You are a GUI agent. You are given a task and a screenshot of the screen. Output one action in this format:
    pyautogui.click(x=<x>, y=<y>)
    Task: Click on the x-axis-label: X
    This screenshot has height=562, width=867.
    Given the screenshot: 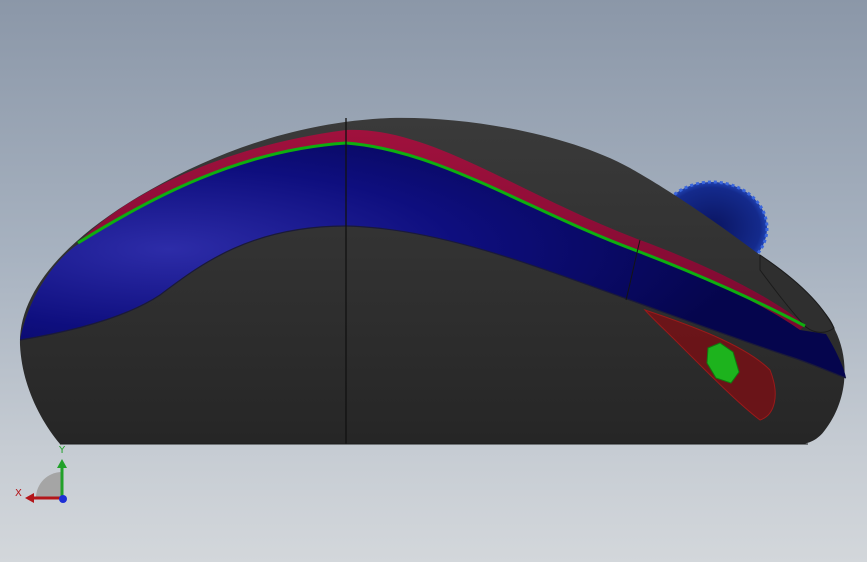 What is the action you would take?
    pyautogui.click(x=18, y=493)
    